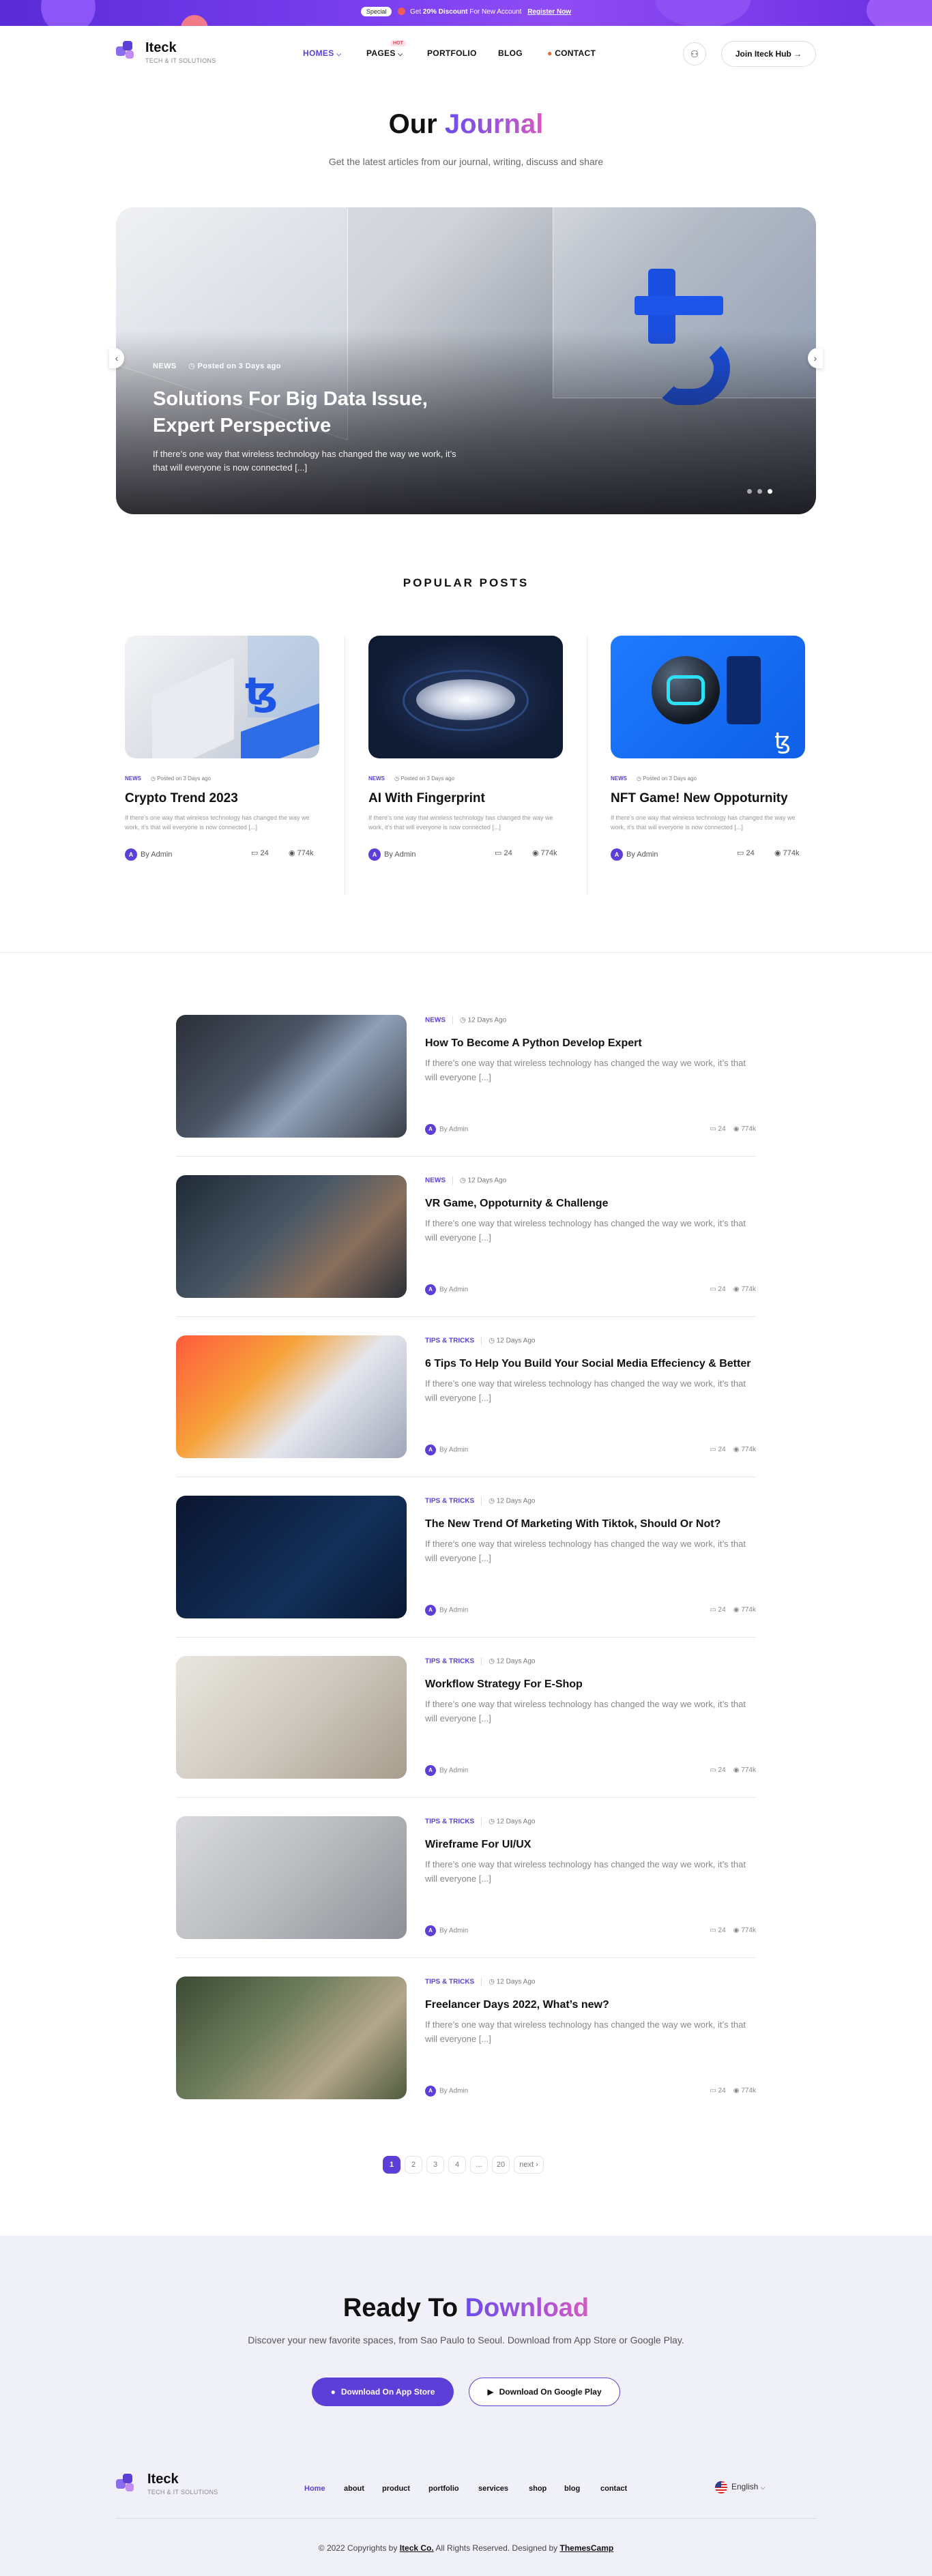  Describe the element at coordinates (590, 2005) in the screenshot. I see `post-title: Freelancer Days 2022, What’s new?` at that location.